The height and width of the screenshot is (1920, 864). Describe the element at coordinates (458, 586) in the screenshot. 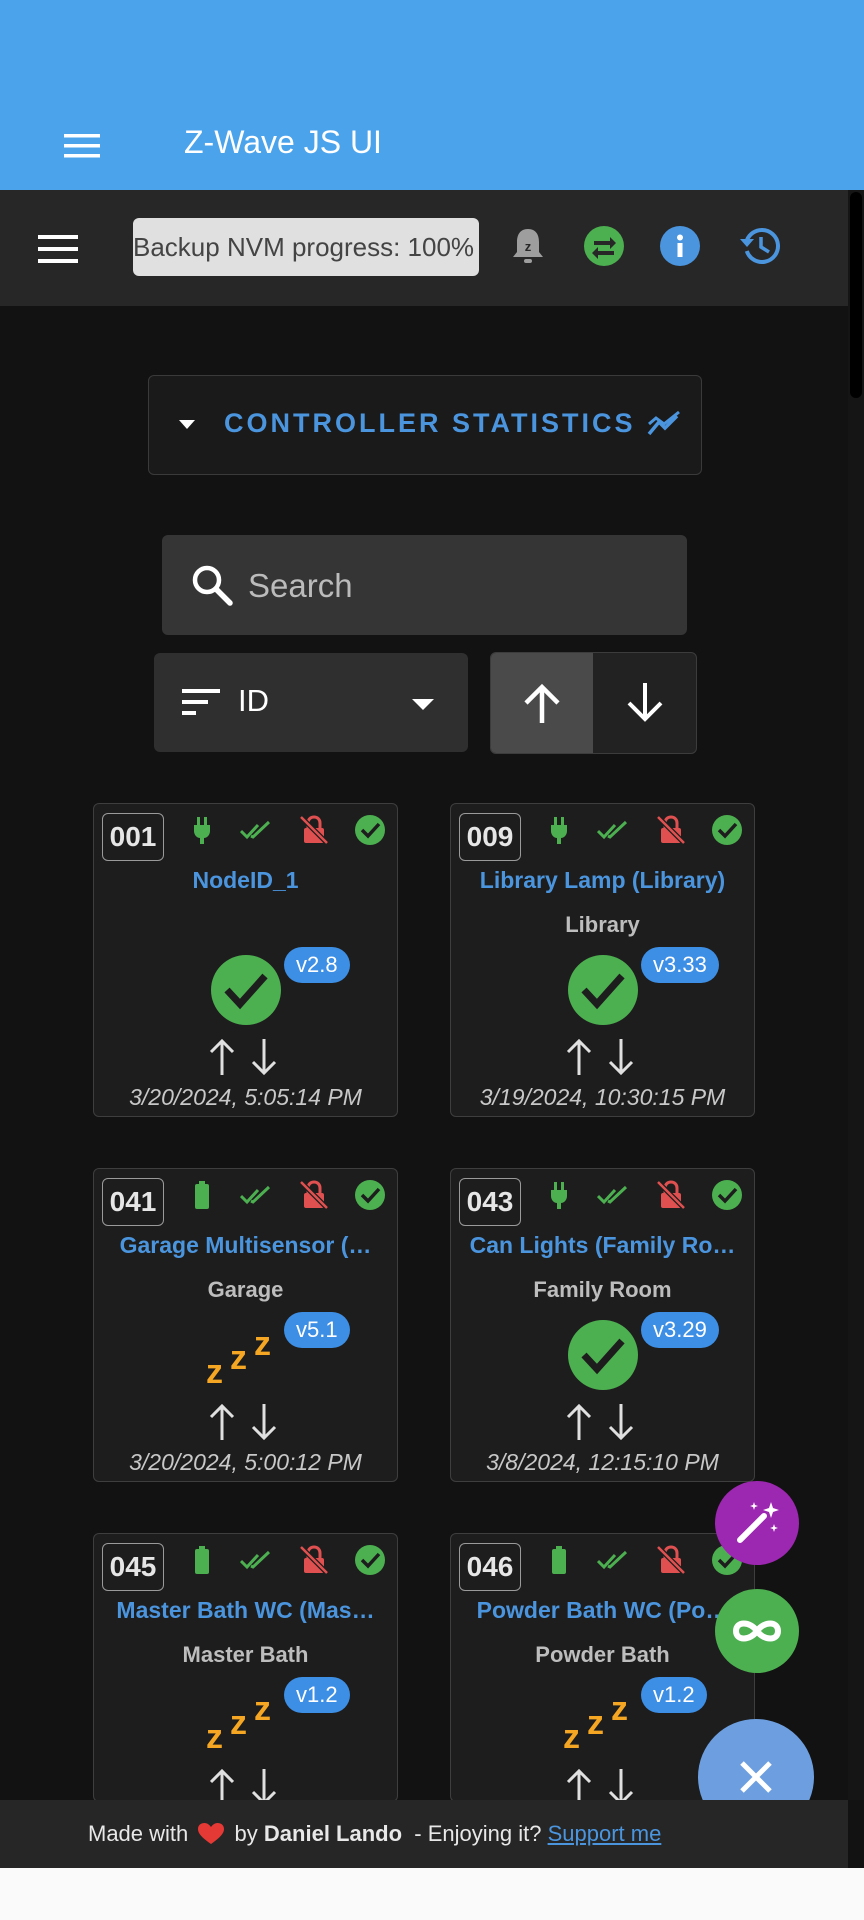

I see `search-input` at that location.